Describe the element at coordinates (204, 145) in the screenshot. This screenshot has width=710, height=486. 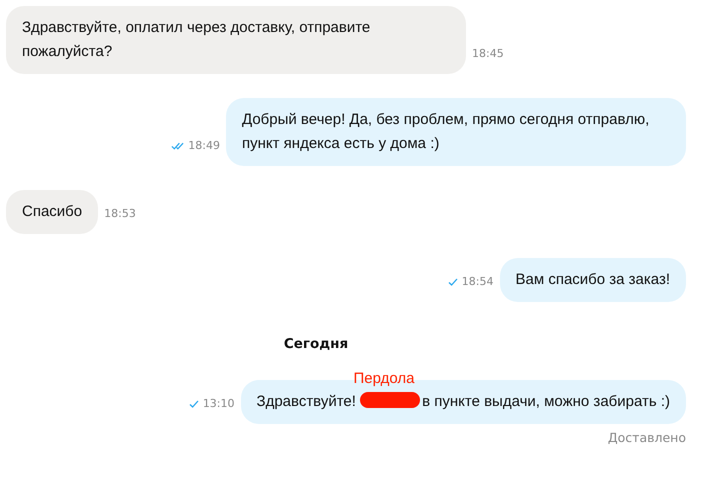
I see `message-time: 18:49` at that location.